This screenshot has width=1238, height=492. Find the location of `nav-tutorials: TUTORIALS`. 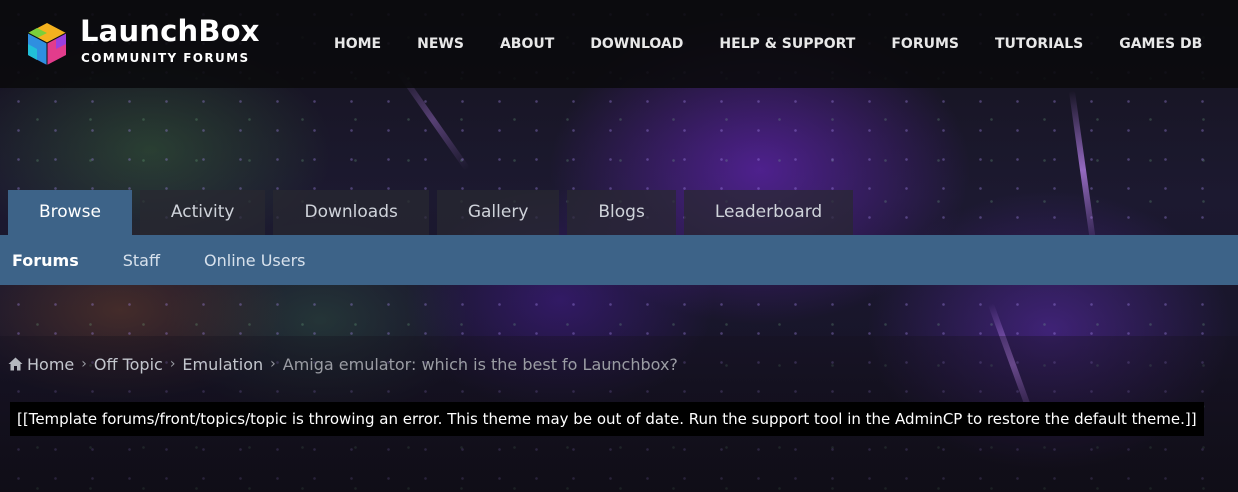

nav-tutorials: TUTORIALS is located at coordinates (1039, 44).